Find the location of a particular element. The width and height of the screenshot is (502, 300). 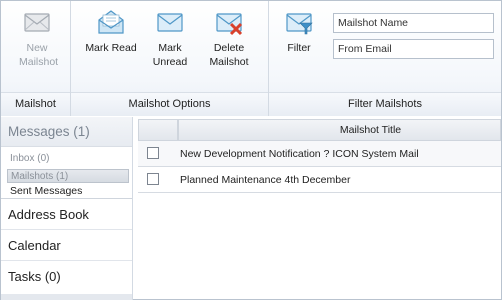

open-envelope-icon is located at coordinates (111, 22).